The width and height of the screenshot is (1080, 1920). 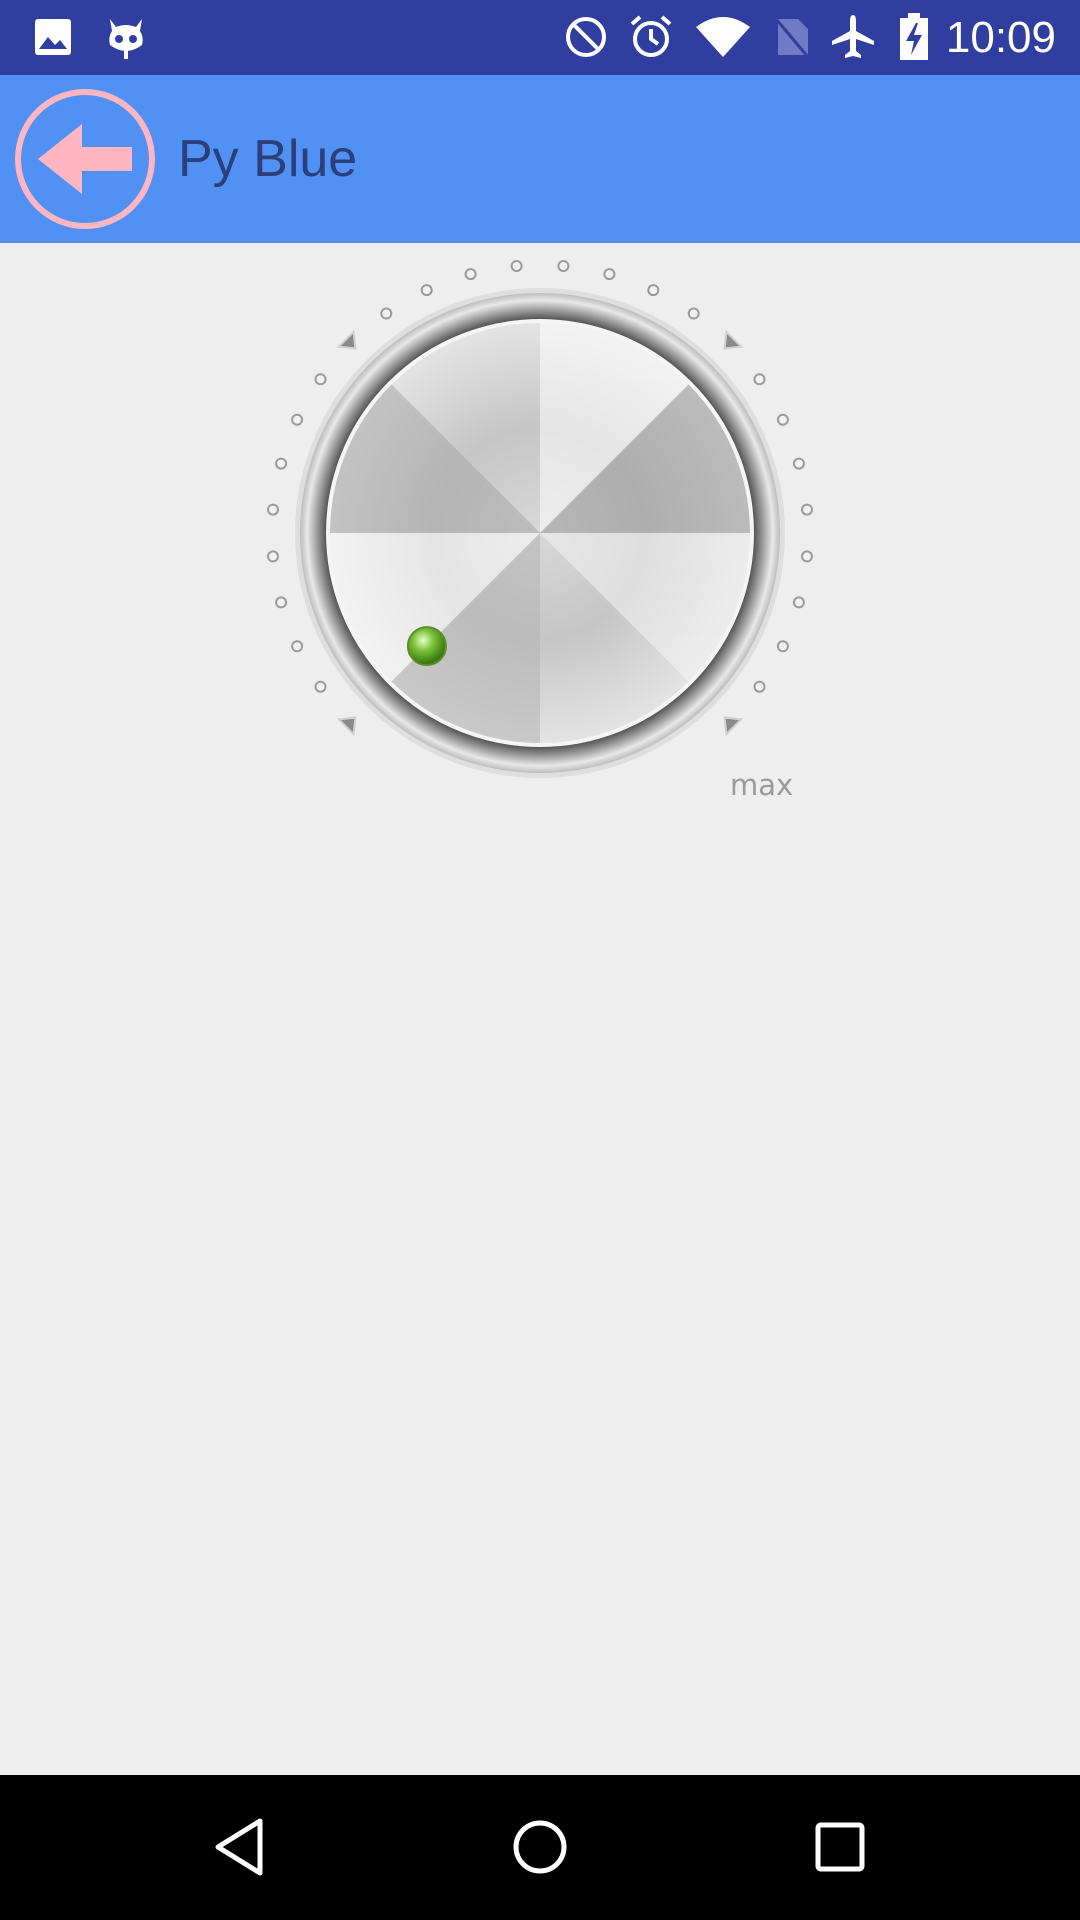 I want to click on knob-brushed-metal, so click(x=540, y=533).